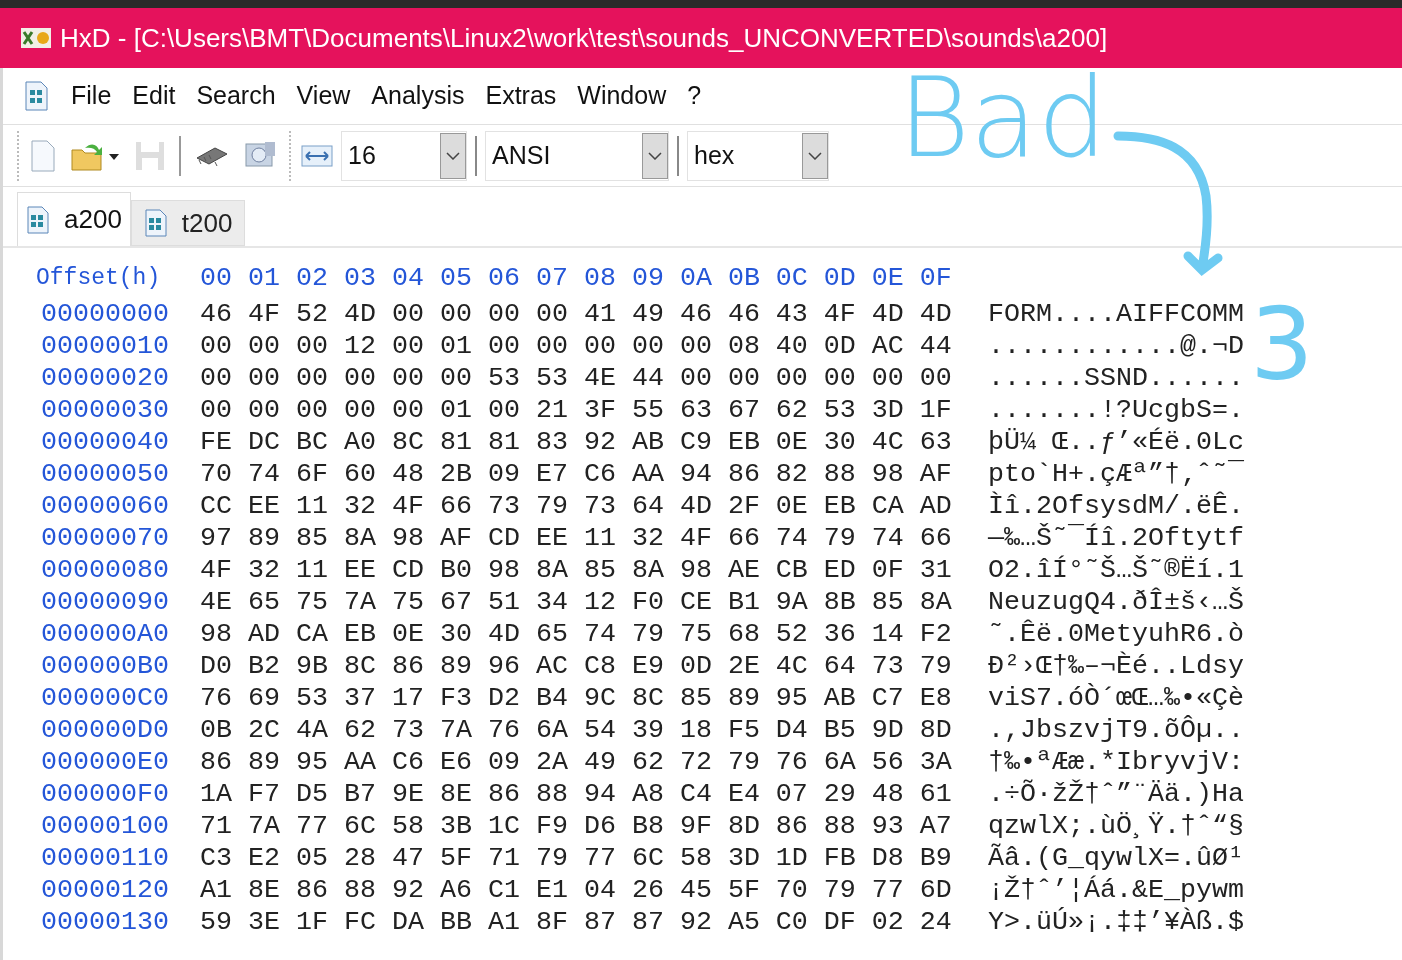 This screenshot has width=1402, height=960. Describe the element at coordinates (1116, 730) in the screenshot. I see `text-bytes: .,JbszvjT9.õÔµ..` at that location.